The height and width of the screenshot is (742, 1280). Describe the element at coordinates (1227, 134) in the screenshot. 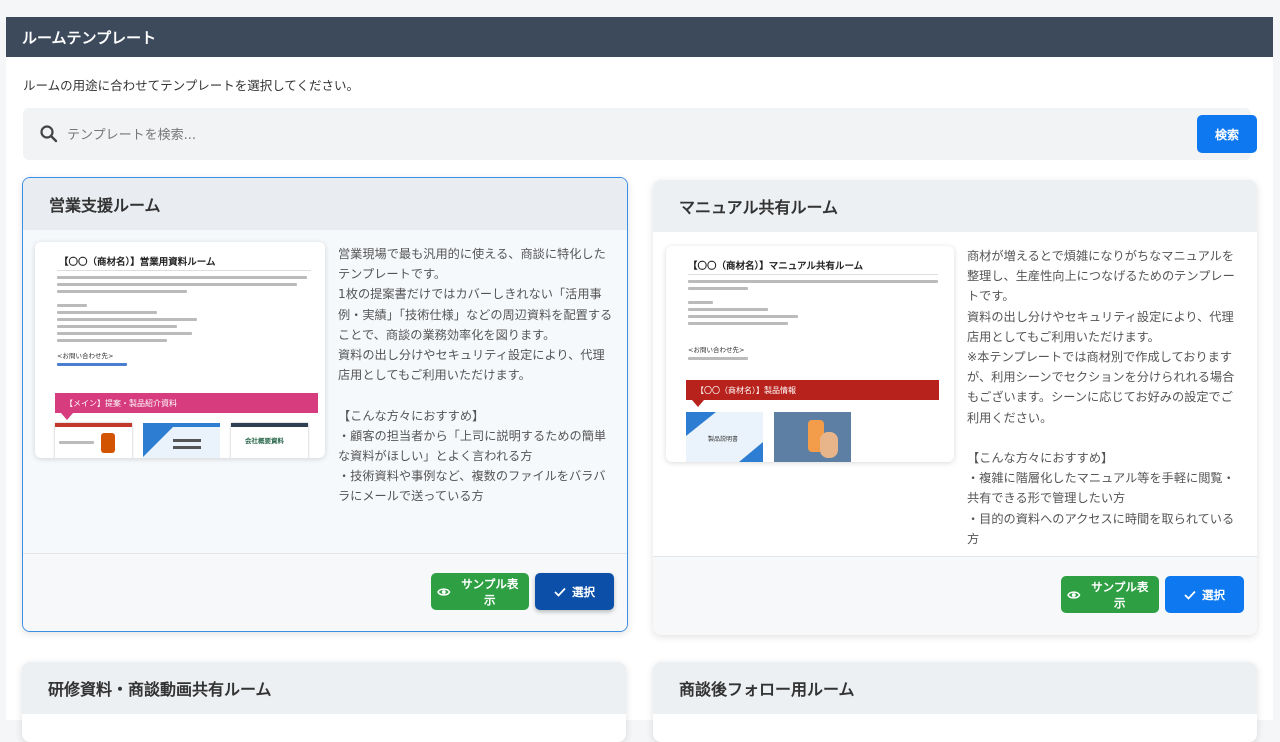

I see `search-button: 検索` at that location.